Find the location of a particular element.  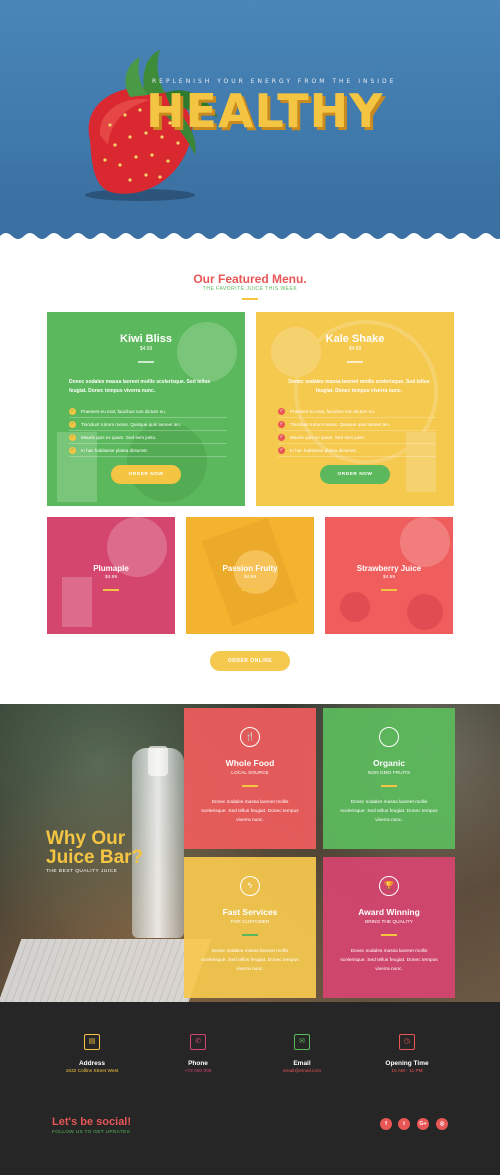

feature-subtitle: NON GMO FRUITS is located at coordinates (389, 773).